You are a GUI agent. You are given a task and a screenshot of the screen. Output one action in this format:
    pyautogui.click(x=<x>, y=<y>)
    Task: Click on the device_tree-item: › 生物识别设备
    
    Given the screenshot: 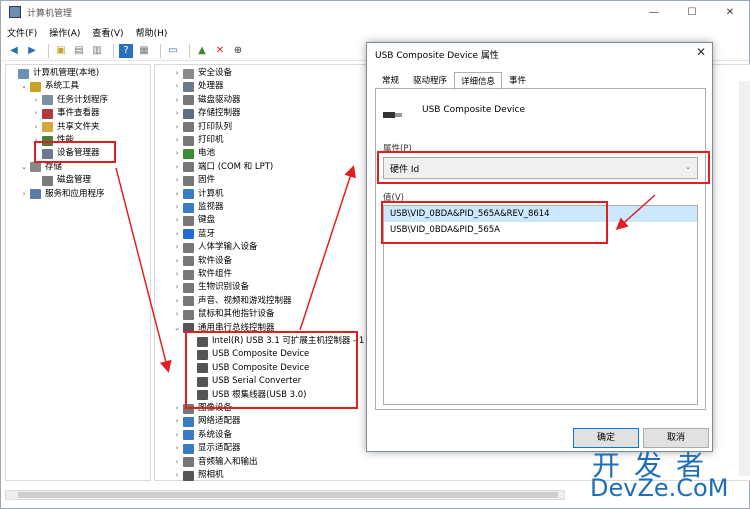 What is the action you would take?
    pyautogui.click(x=211, y=287)
    